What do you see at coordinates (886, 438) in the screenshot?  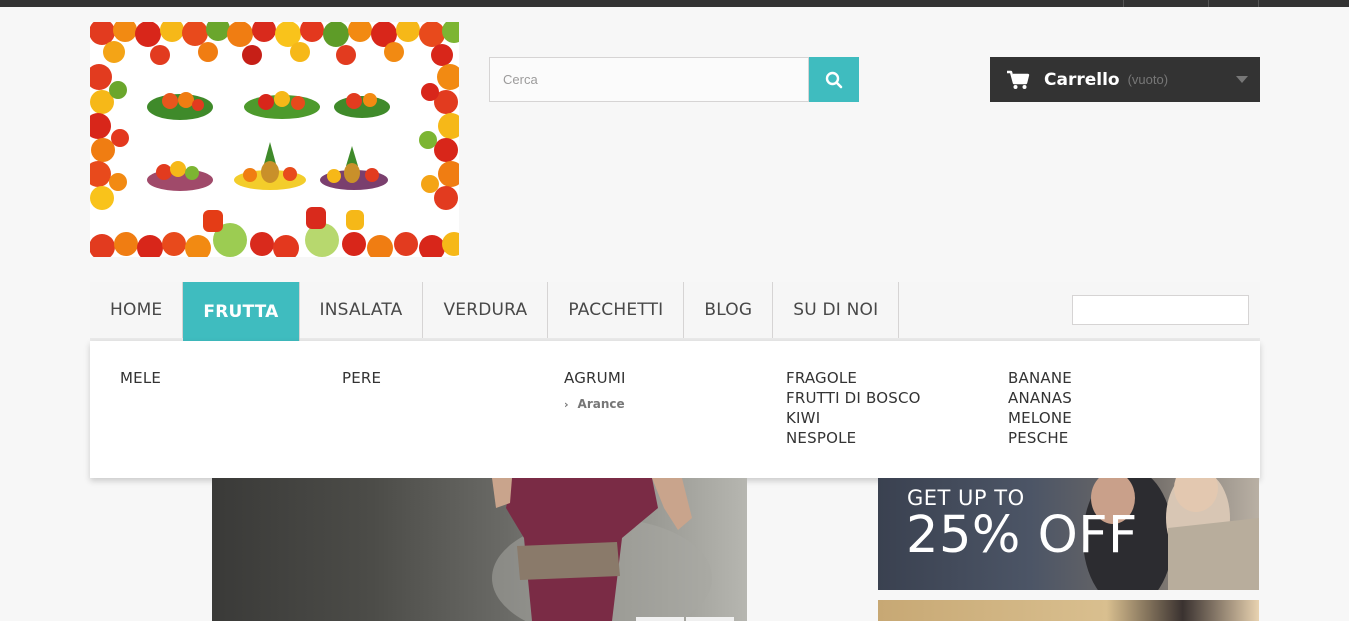 I see `submenu-link-nespole: NESPOLE` at bounding box center [886, 438].